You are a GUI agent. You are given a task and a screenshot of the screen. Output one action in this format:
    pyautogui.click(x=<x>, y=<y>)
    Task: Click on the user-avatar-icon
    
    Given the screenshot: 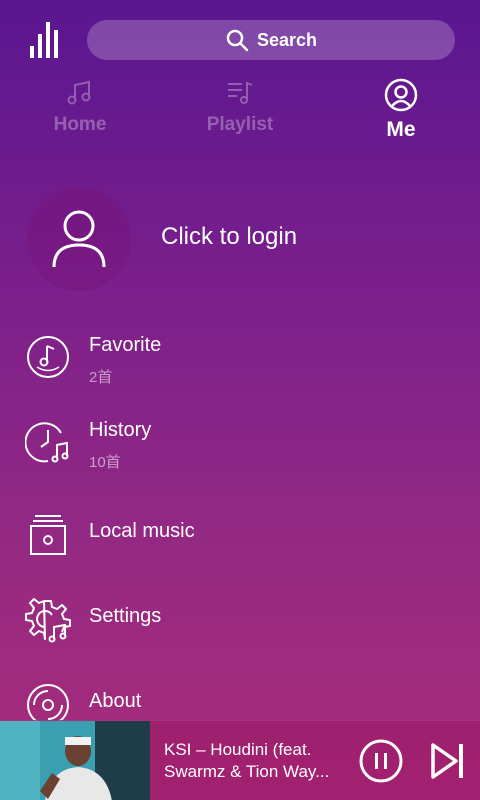 What is the action you would take?
    pyautogui.click(x=79, y=239)
    